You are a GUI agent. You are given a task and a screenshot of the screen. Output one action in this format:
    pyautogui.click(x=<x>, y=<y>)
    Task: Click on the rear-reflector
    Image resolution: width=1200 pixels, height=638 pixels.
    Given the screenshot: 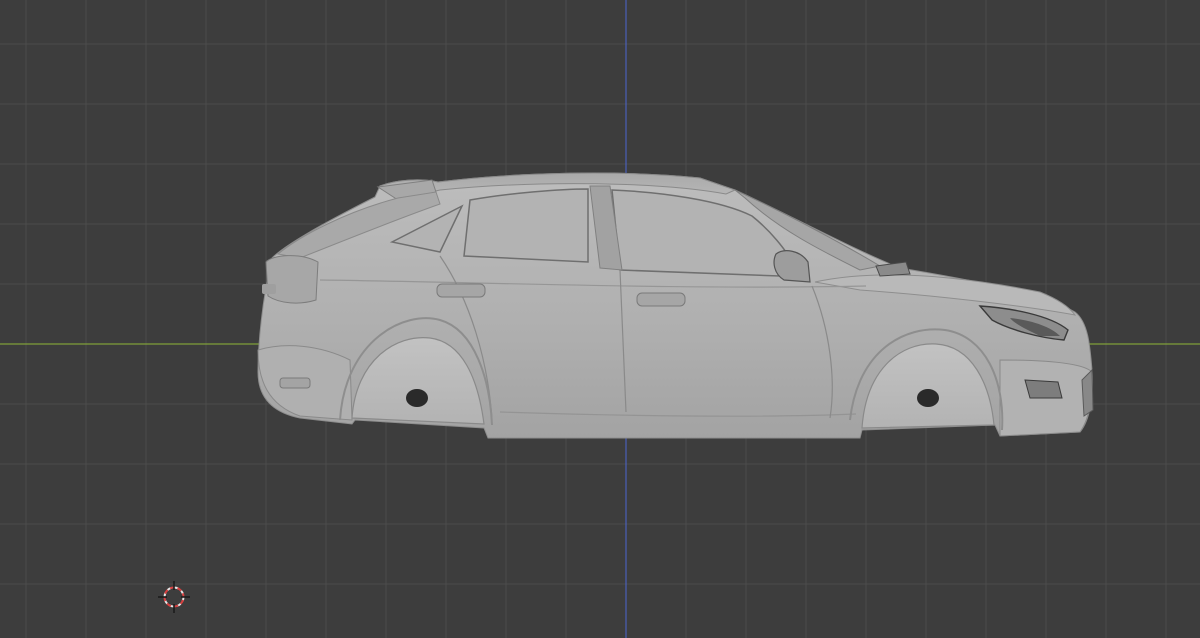 What is the action you would take?
    pyautogui.click(x=295, y=383)
    